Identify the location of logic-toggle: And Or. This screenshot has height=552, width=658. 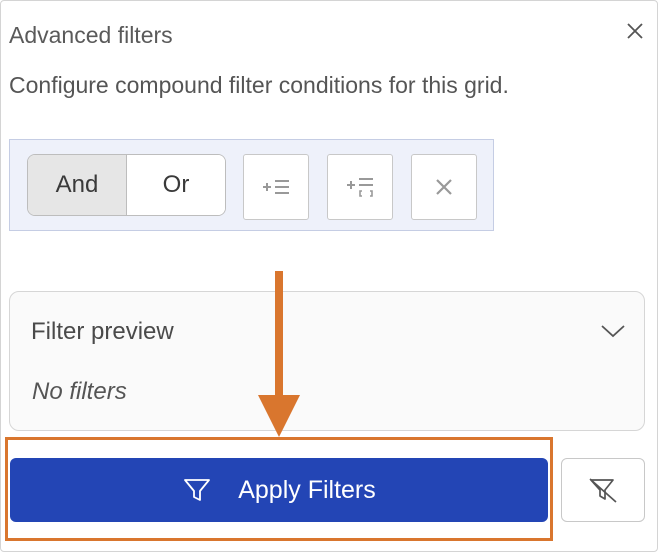
(126, 185).